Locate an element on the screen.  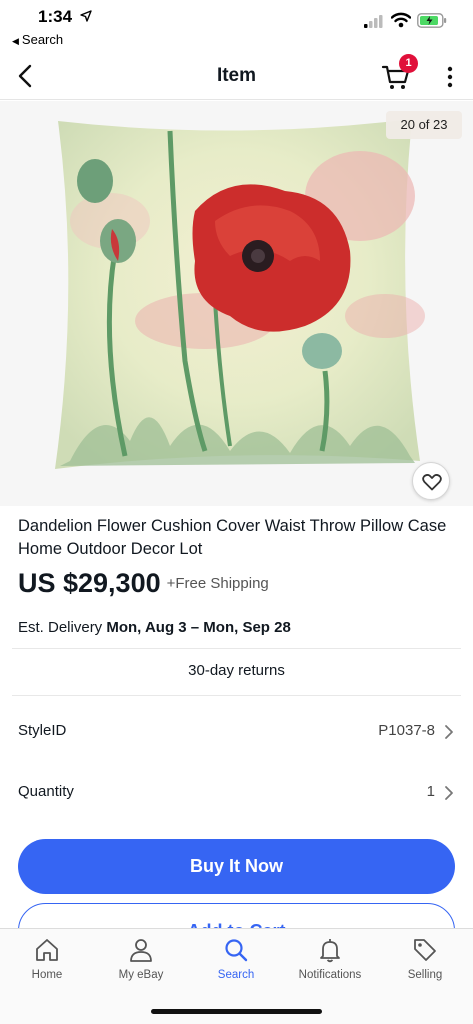
tab-label: Selling is located at coordinates (425, 975).